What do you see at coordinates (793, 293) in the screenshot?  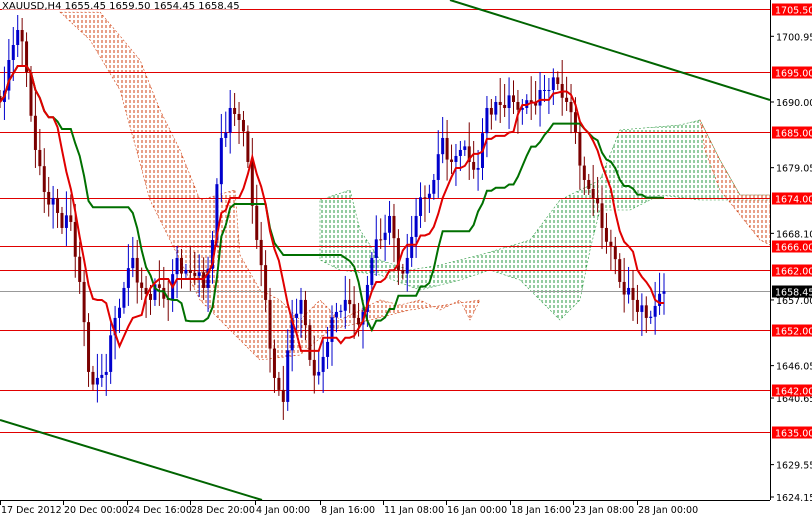 I see `current-price-label: 1658.45` at bounding box center [793, 293].